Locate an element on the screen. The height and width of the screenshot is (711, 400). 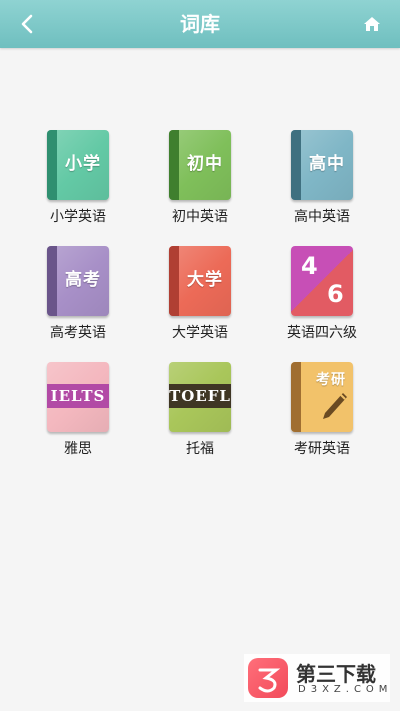
book-item-primary: 小学 小学英语 is located at coordinates (78, 180).